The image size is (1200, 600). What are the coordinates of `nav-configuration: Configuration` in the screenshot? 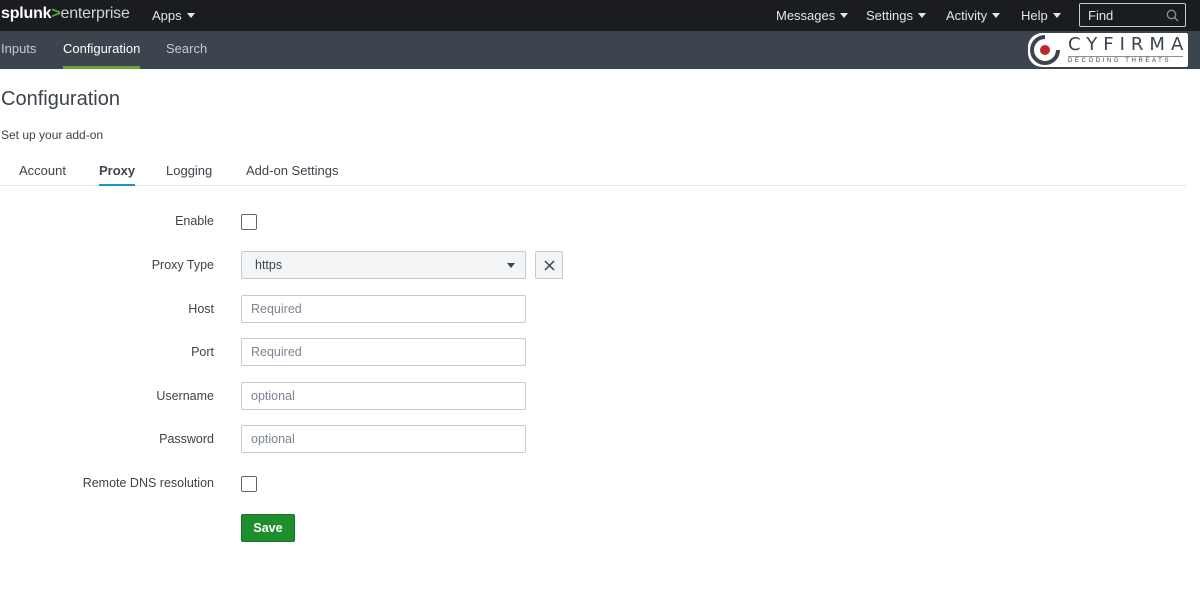 It's located at (102, 50).